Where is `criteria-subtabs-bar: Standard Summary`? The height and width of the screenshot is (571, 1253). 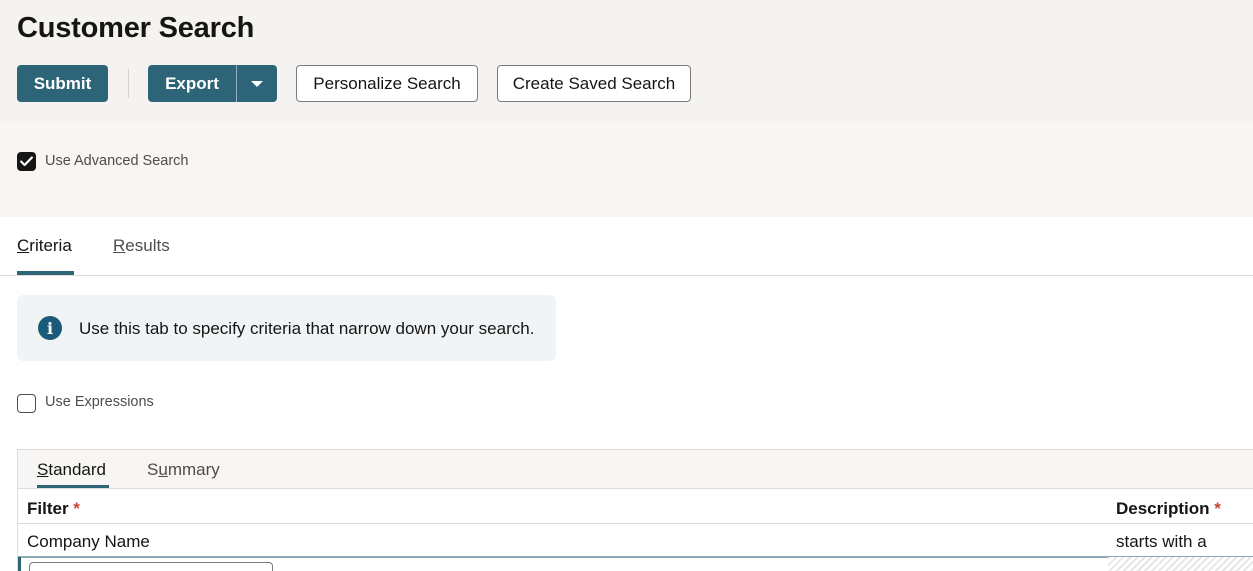 criteria-subtabs-bar: Standard Summary is located at coordinates (635, 469).